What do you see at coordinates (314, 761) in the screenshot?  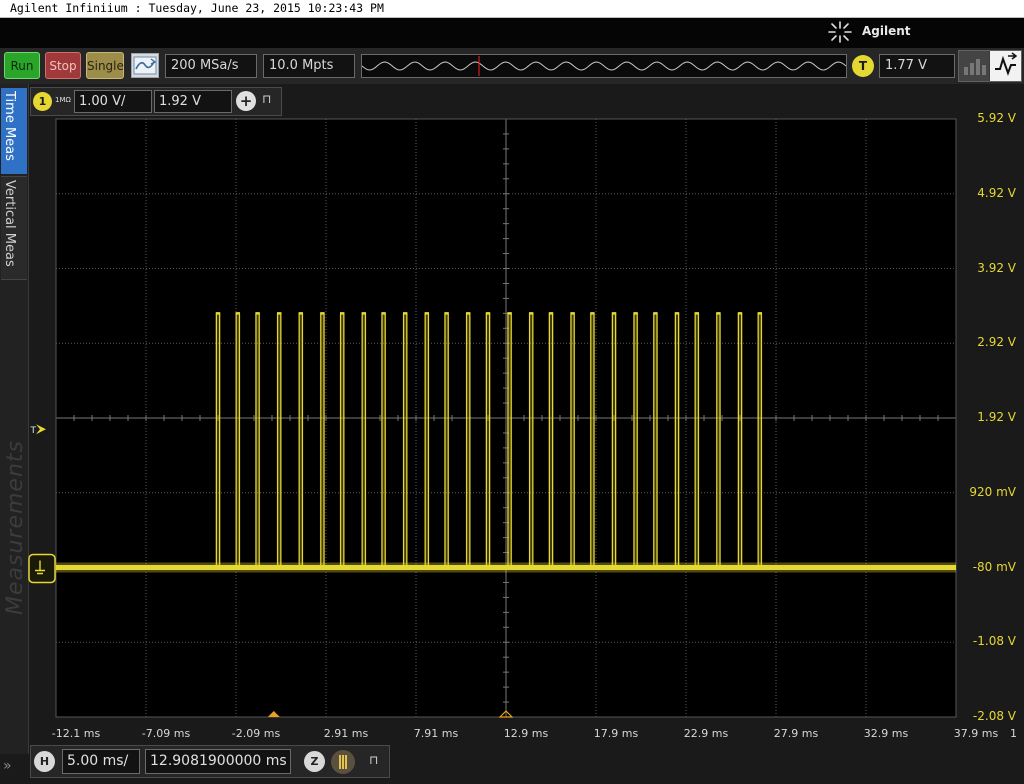 I see `zoom-badge: Z` at bounding box center [314, 761].